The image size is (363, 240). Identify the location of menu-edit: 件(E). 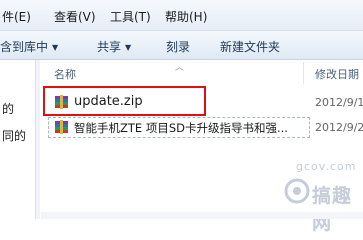
(16, 16).